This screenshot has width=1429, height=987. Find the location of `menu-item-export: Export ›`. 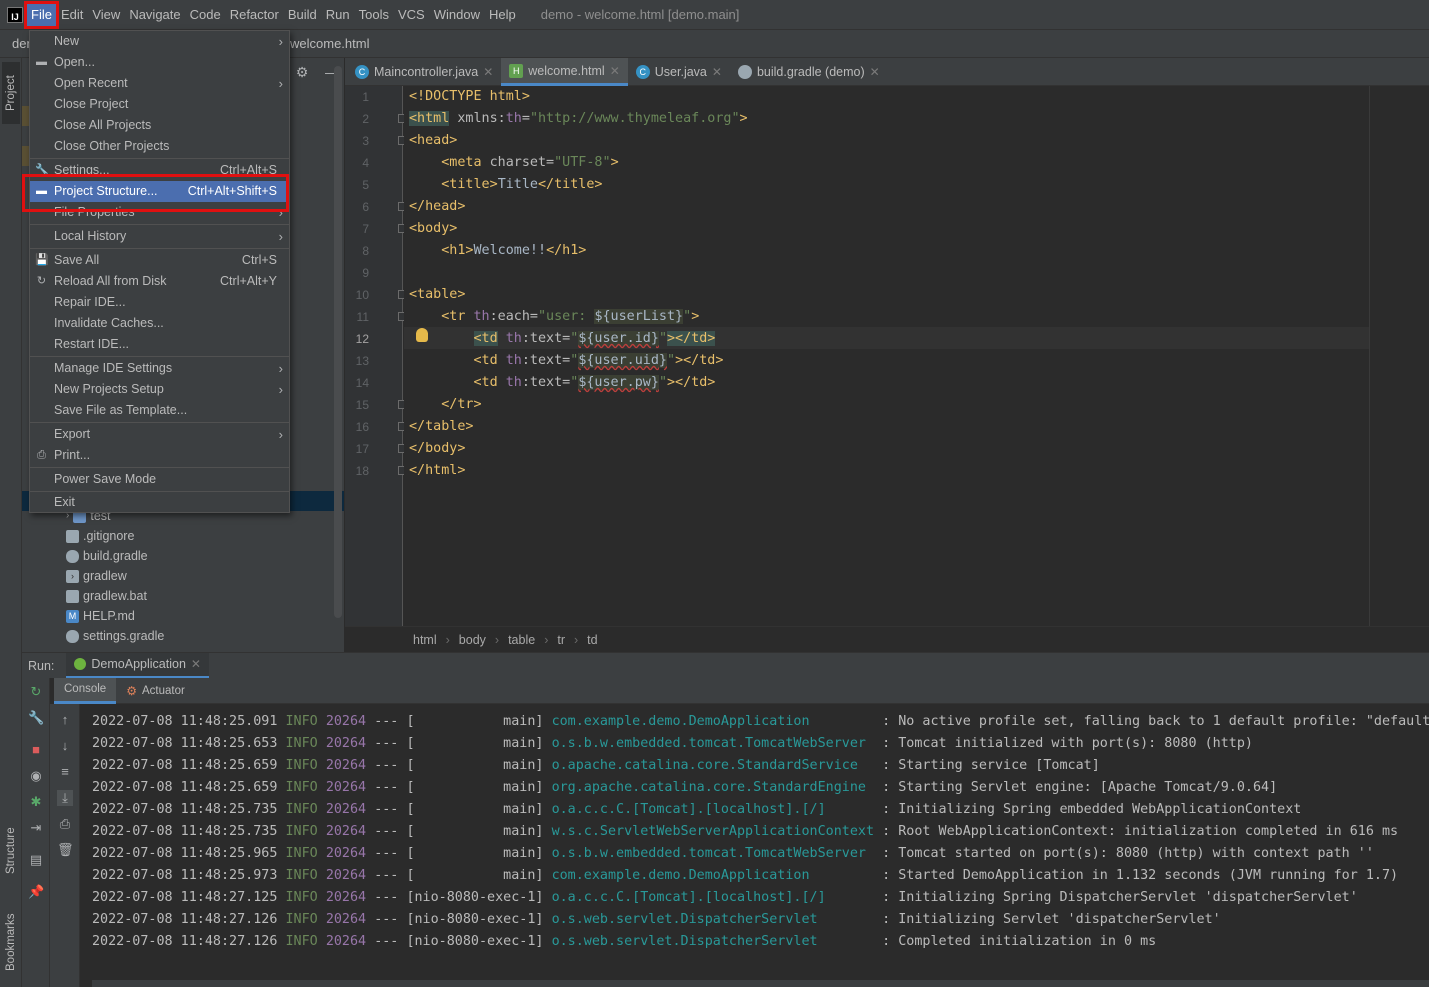

menu-item-export: Export › is located at coordinates (159, 434).